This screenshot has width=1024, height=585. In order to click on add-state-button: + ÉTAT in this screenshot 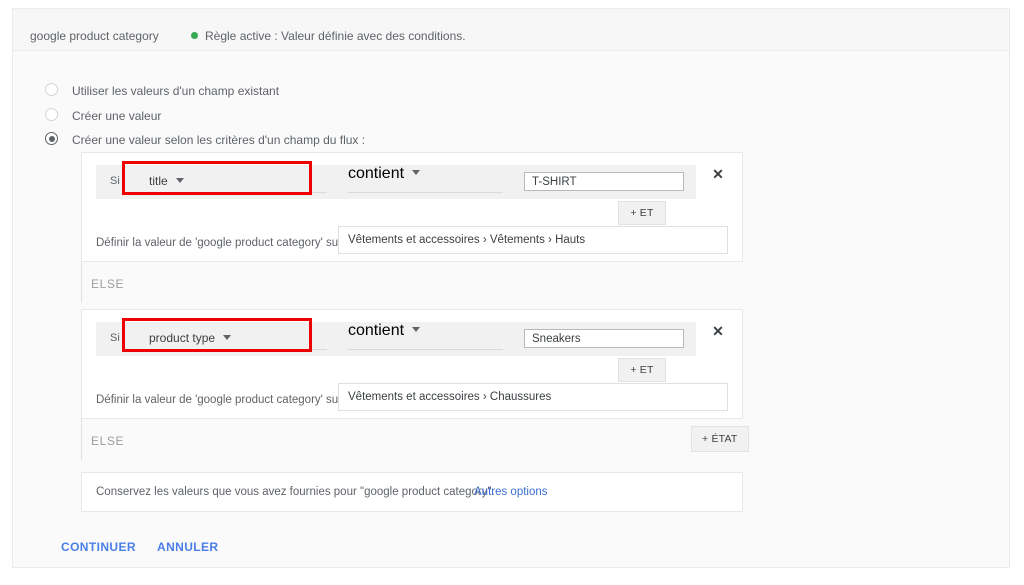, I will do `click(720, 439)`.